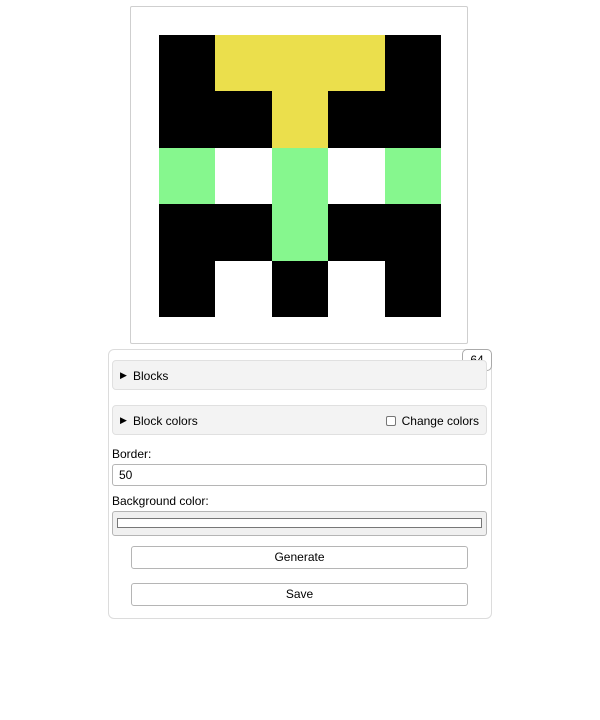 The image size is (600, 720). What do you see at coordinates (299, 594) in the screenshot?
I see `save-button: Save` at bounding box center [299, 594].